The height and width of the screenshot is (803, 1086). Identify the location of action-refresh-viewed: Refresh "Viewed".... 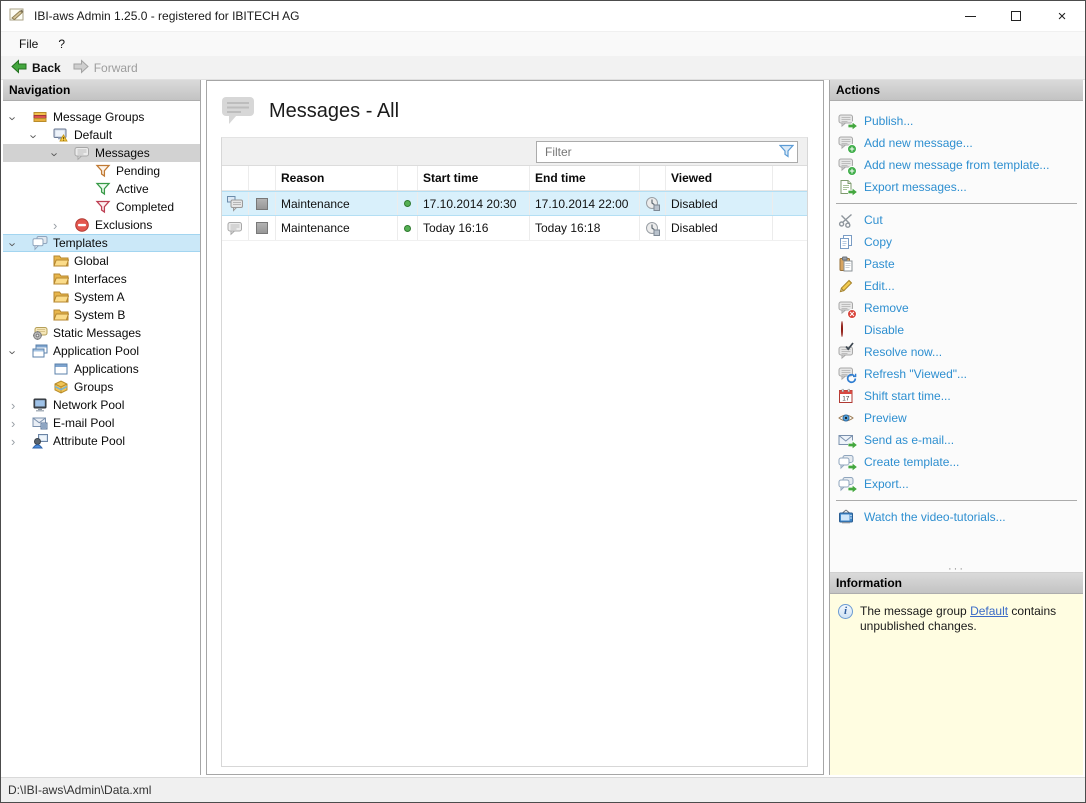
(956, 374).